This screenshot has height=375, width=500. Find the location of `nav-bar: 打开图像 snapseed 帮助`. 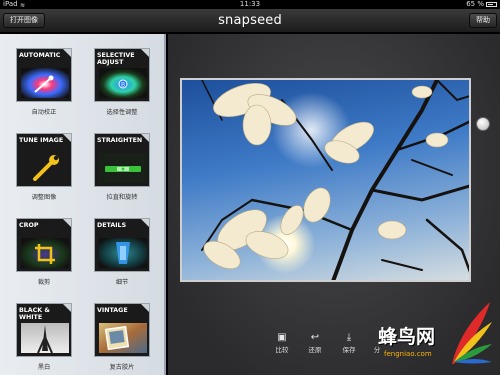

nav-bar: 打开图像 snapseed 帮助 is located at coordinates (250, 21).